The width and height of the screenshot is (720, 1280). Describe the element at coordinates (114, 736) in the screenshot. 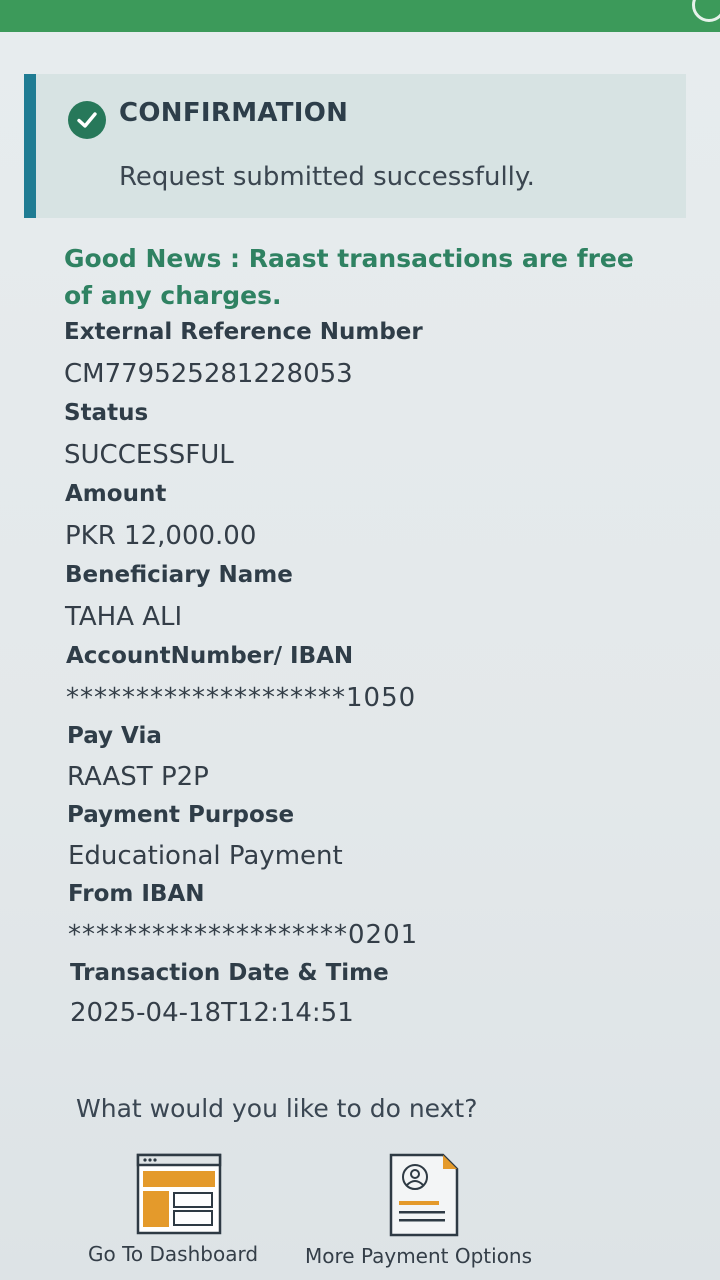

I see `label-pay-via: Pay Via` at that location.